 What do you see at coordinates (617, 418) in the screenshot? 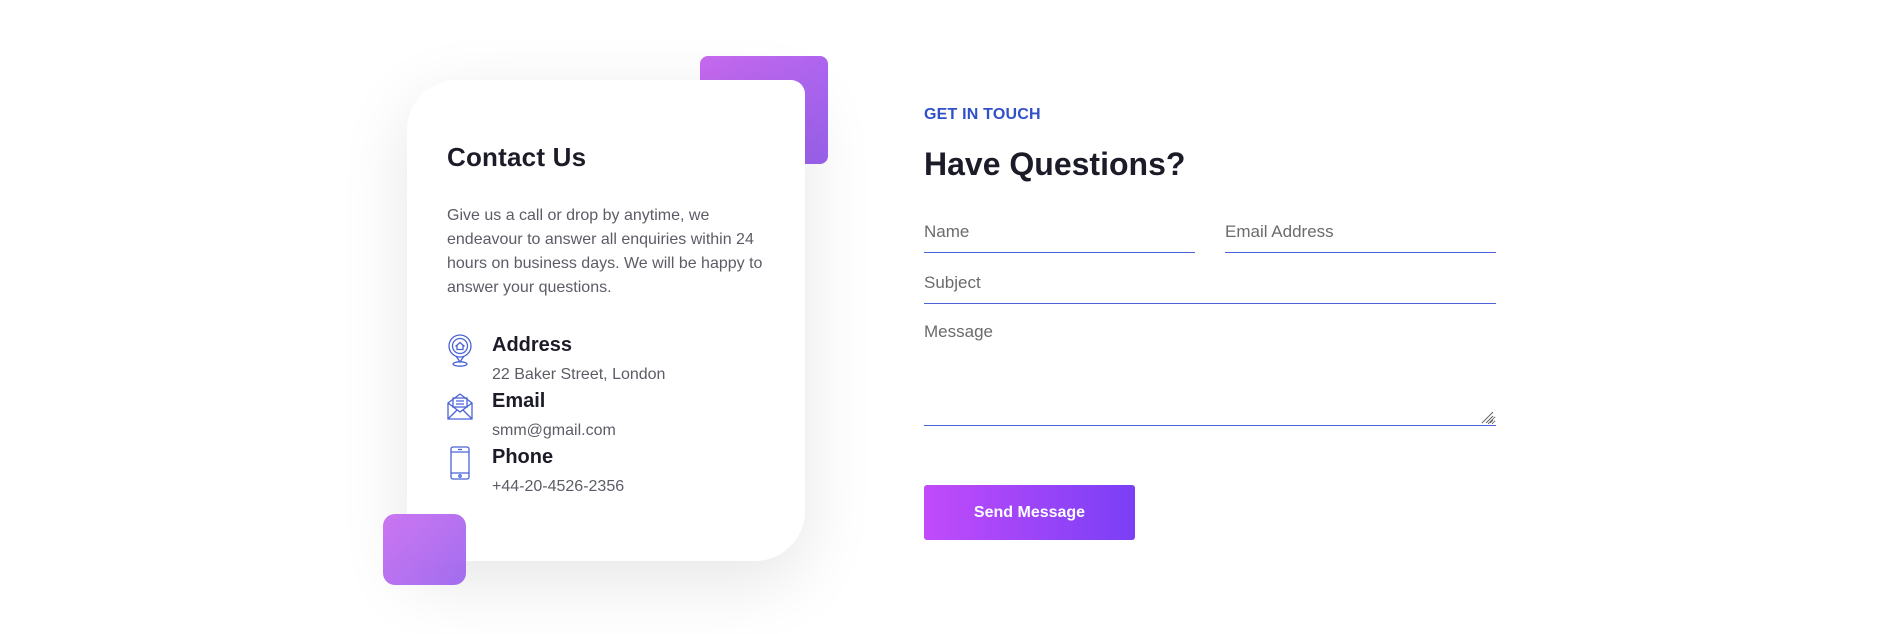
I see `contact-item-email: Email smm@gmail.com` at bounding box center [617, 418].